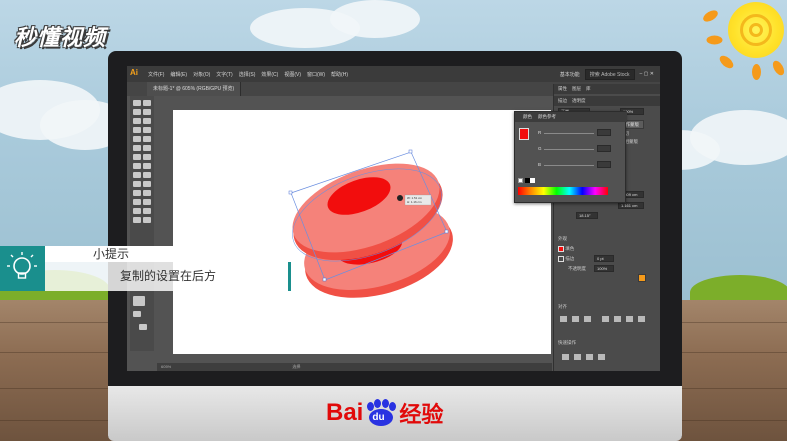  What do you see at coordinates (147, 157) in the screenshot?
I see `scale-tool-icon` at bounding box center [147, 157].